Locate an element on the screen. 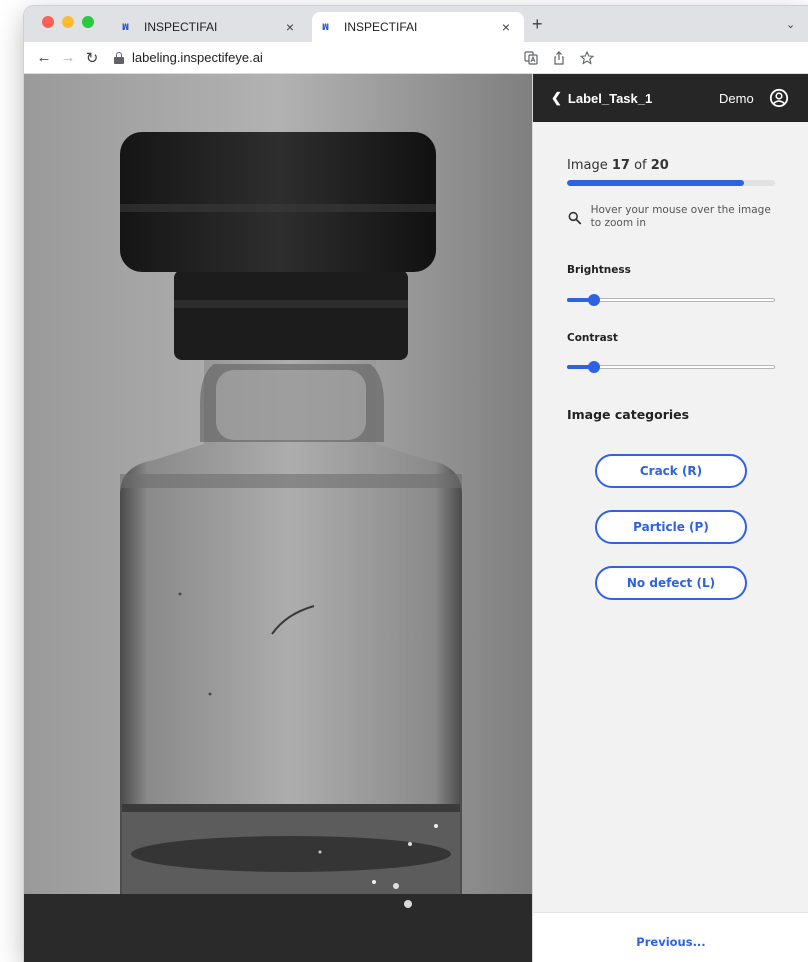 The height and width of the screenshot is (962, 808). browser-toolbar: ← → ↻ labeling.inspectifeye.ai is located at coordinates (416, 58).